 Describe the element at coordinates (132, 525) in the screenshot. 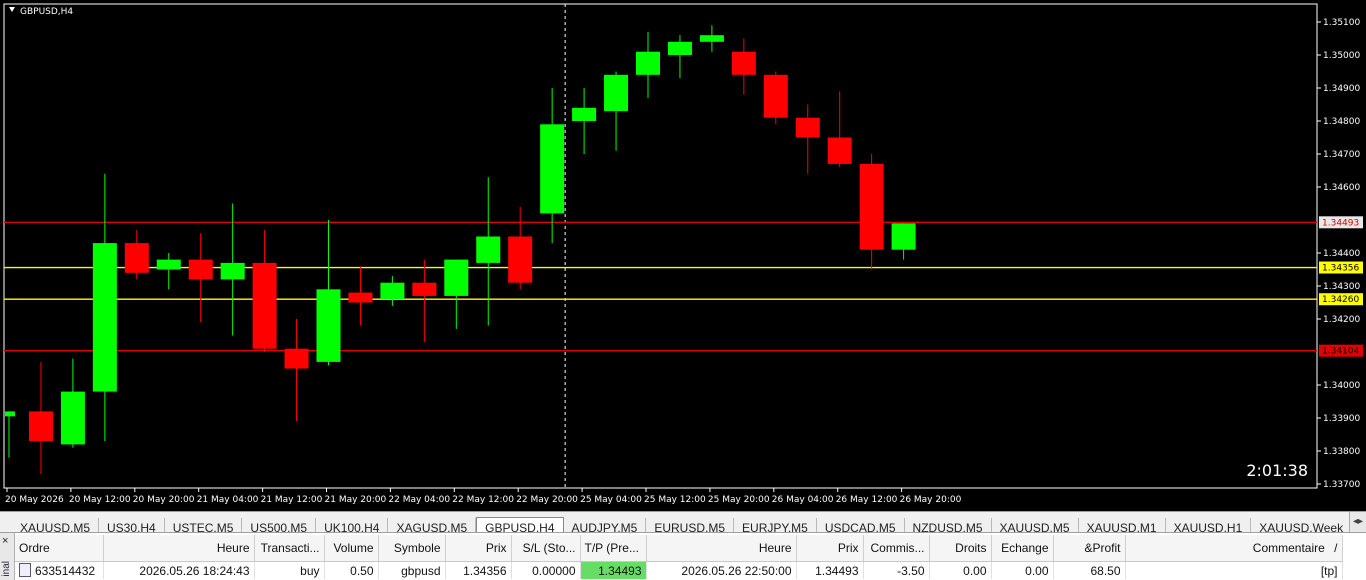

I see `chart-tab: US30,H4` at that location.